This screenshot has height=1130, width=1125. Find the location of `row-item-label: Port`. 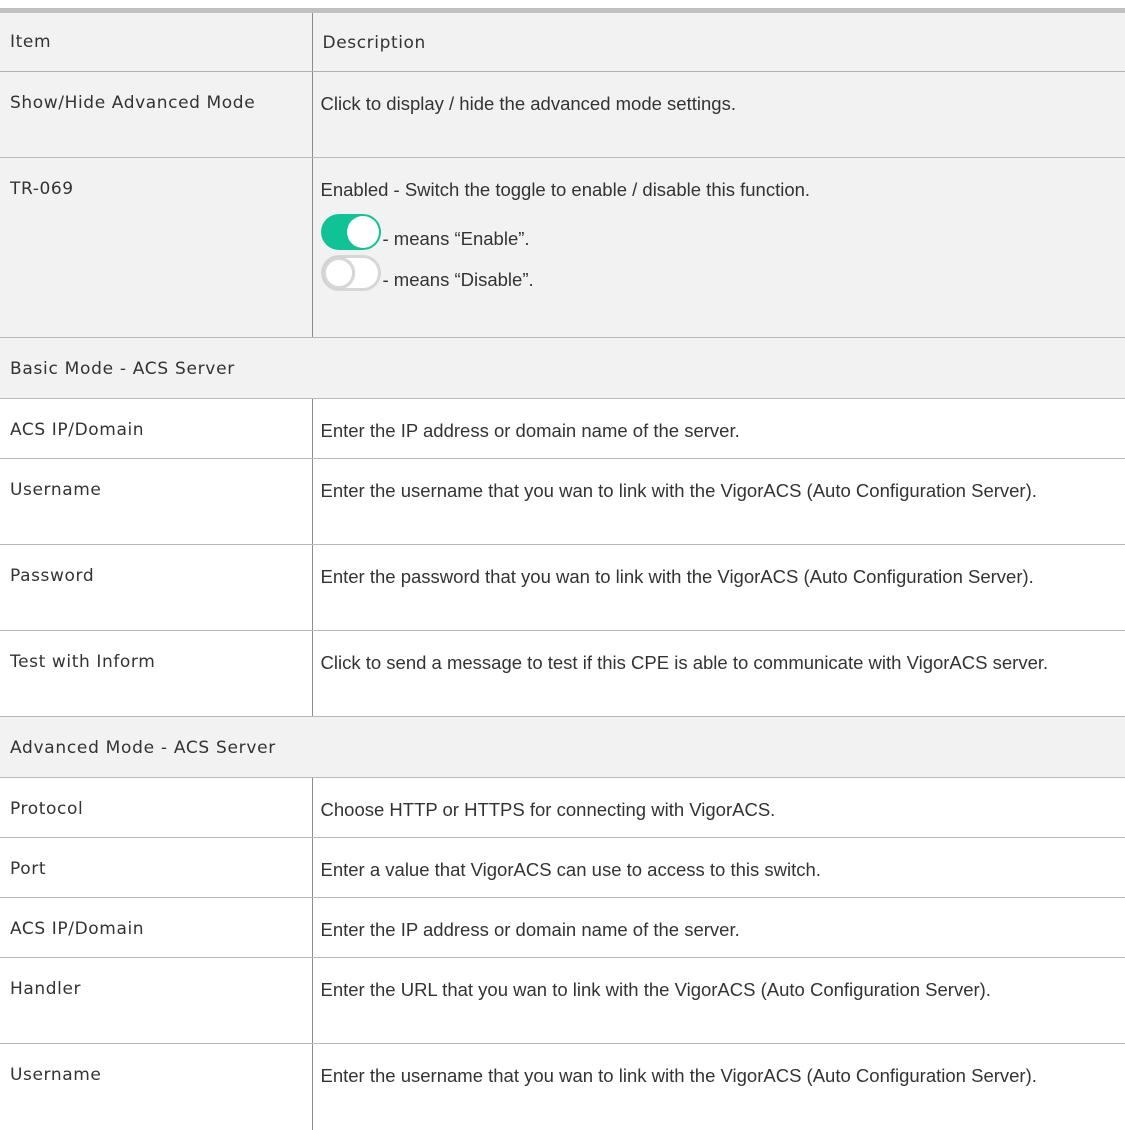

row-item-label: Port is located at coordinates (156, 860).